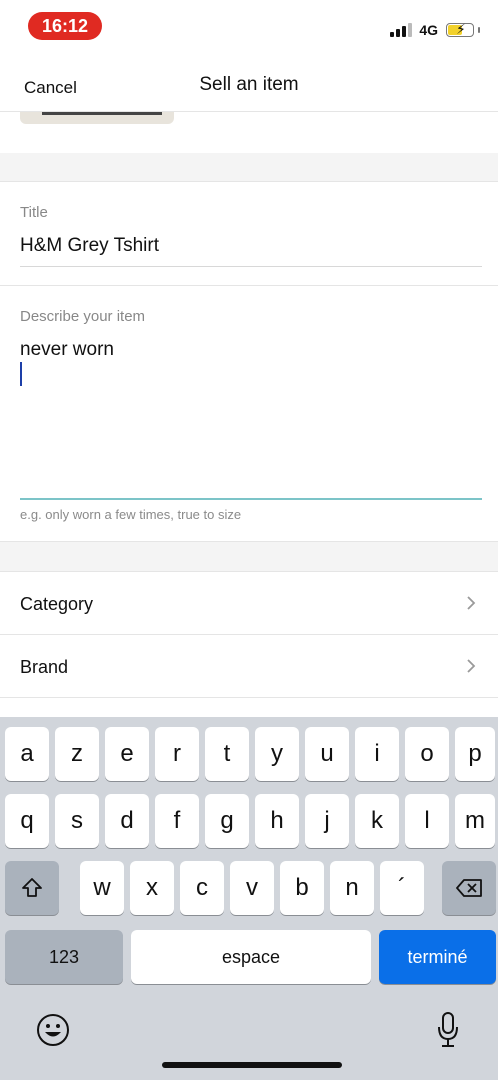 This screenshot has height=1080, width=498. Describe the element at coordinates (402, 888) in the screenshot. I see `key-accent: ´` at that location.